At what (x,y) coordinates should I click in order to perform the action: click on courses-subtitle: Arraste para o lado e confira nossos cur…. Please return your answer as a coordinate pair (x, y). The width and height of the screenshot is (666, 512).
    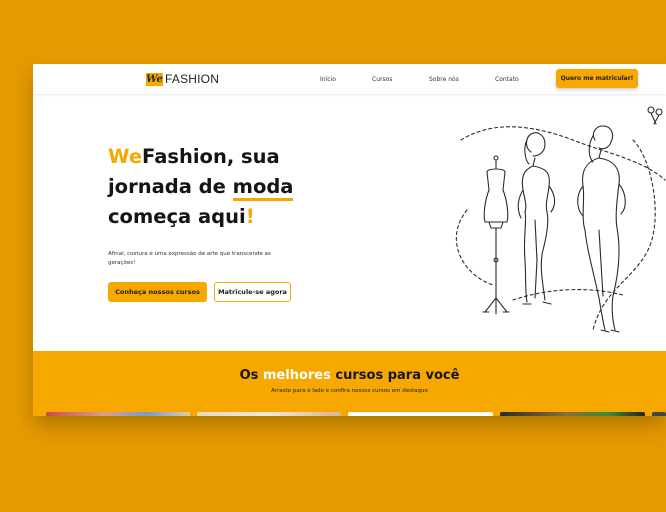
    Looking at the image, I should click on (349, 391).